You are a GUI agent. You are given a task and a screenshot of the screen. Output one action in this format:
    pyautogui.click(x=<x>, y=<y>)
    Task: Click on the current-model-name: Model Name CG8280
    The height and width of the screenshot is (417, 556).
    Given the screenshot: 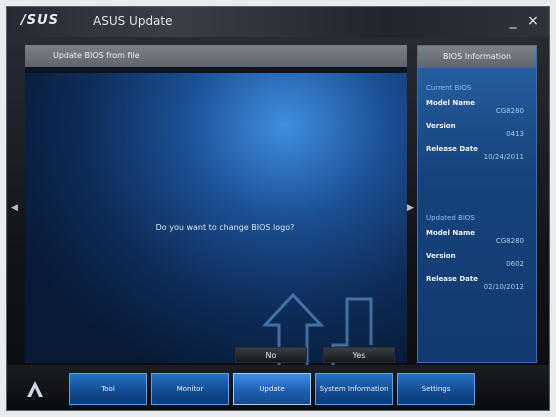 What is the action you would take?
    pyautogui.click(x=478, y=107)
    